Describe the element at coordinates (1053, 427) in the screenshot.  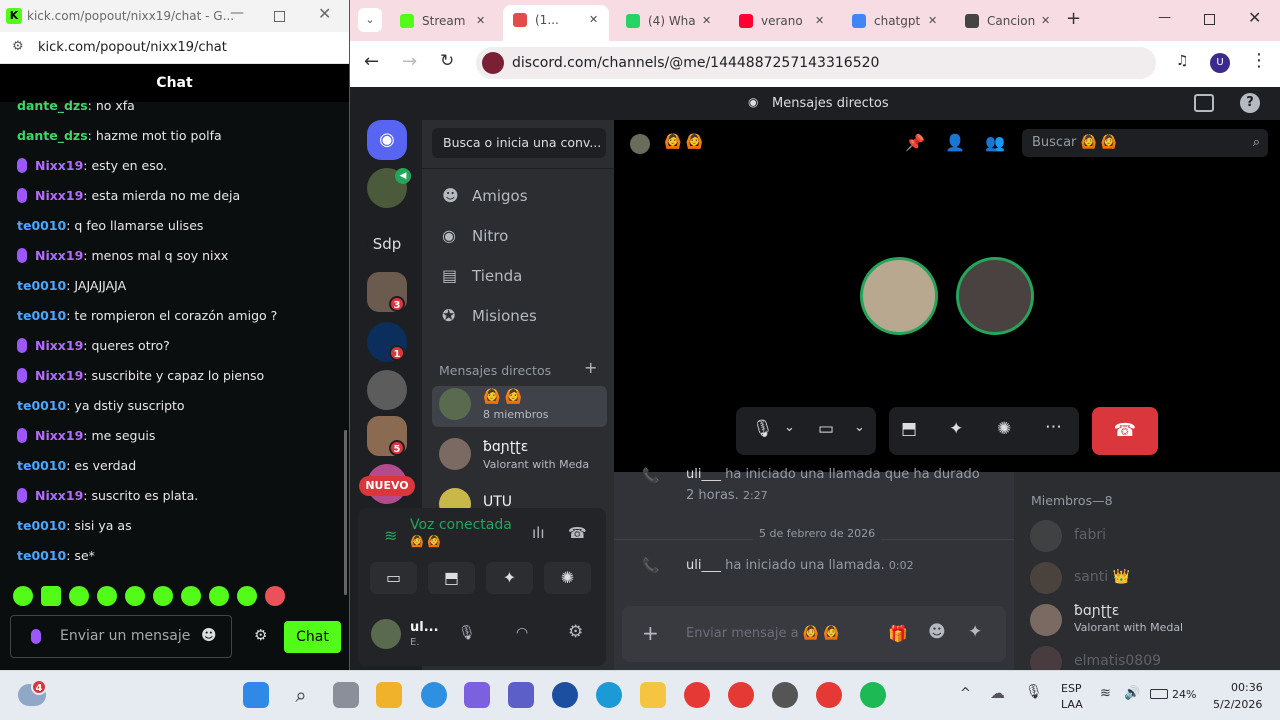
I see `more-options-icon: ⋯` at that location.